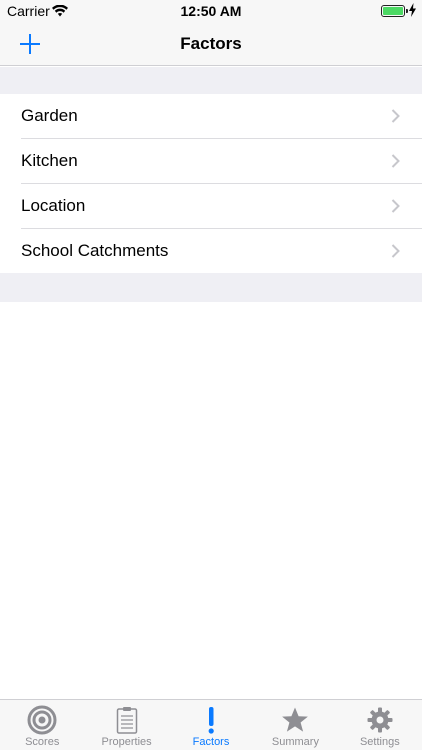  What do you see at coordinates (211, 287) in the screenshot?
I see `section-footer-spacer` at bounding box center [211, 287].